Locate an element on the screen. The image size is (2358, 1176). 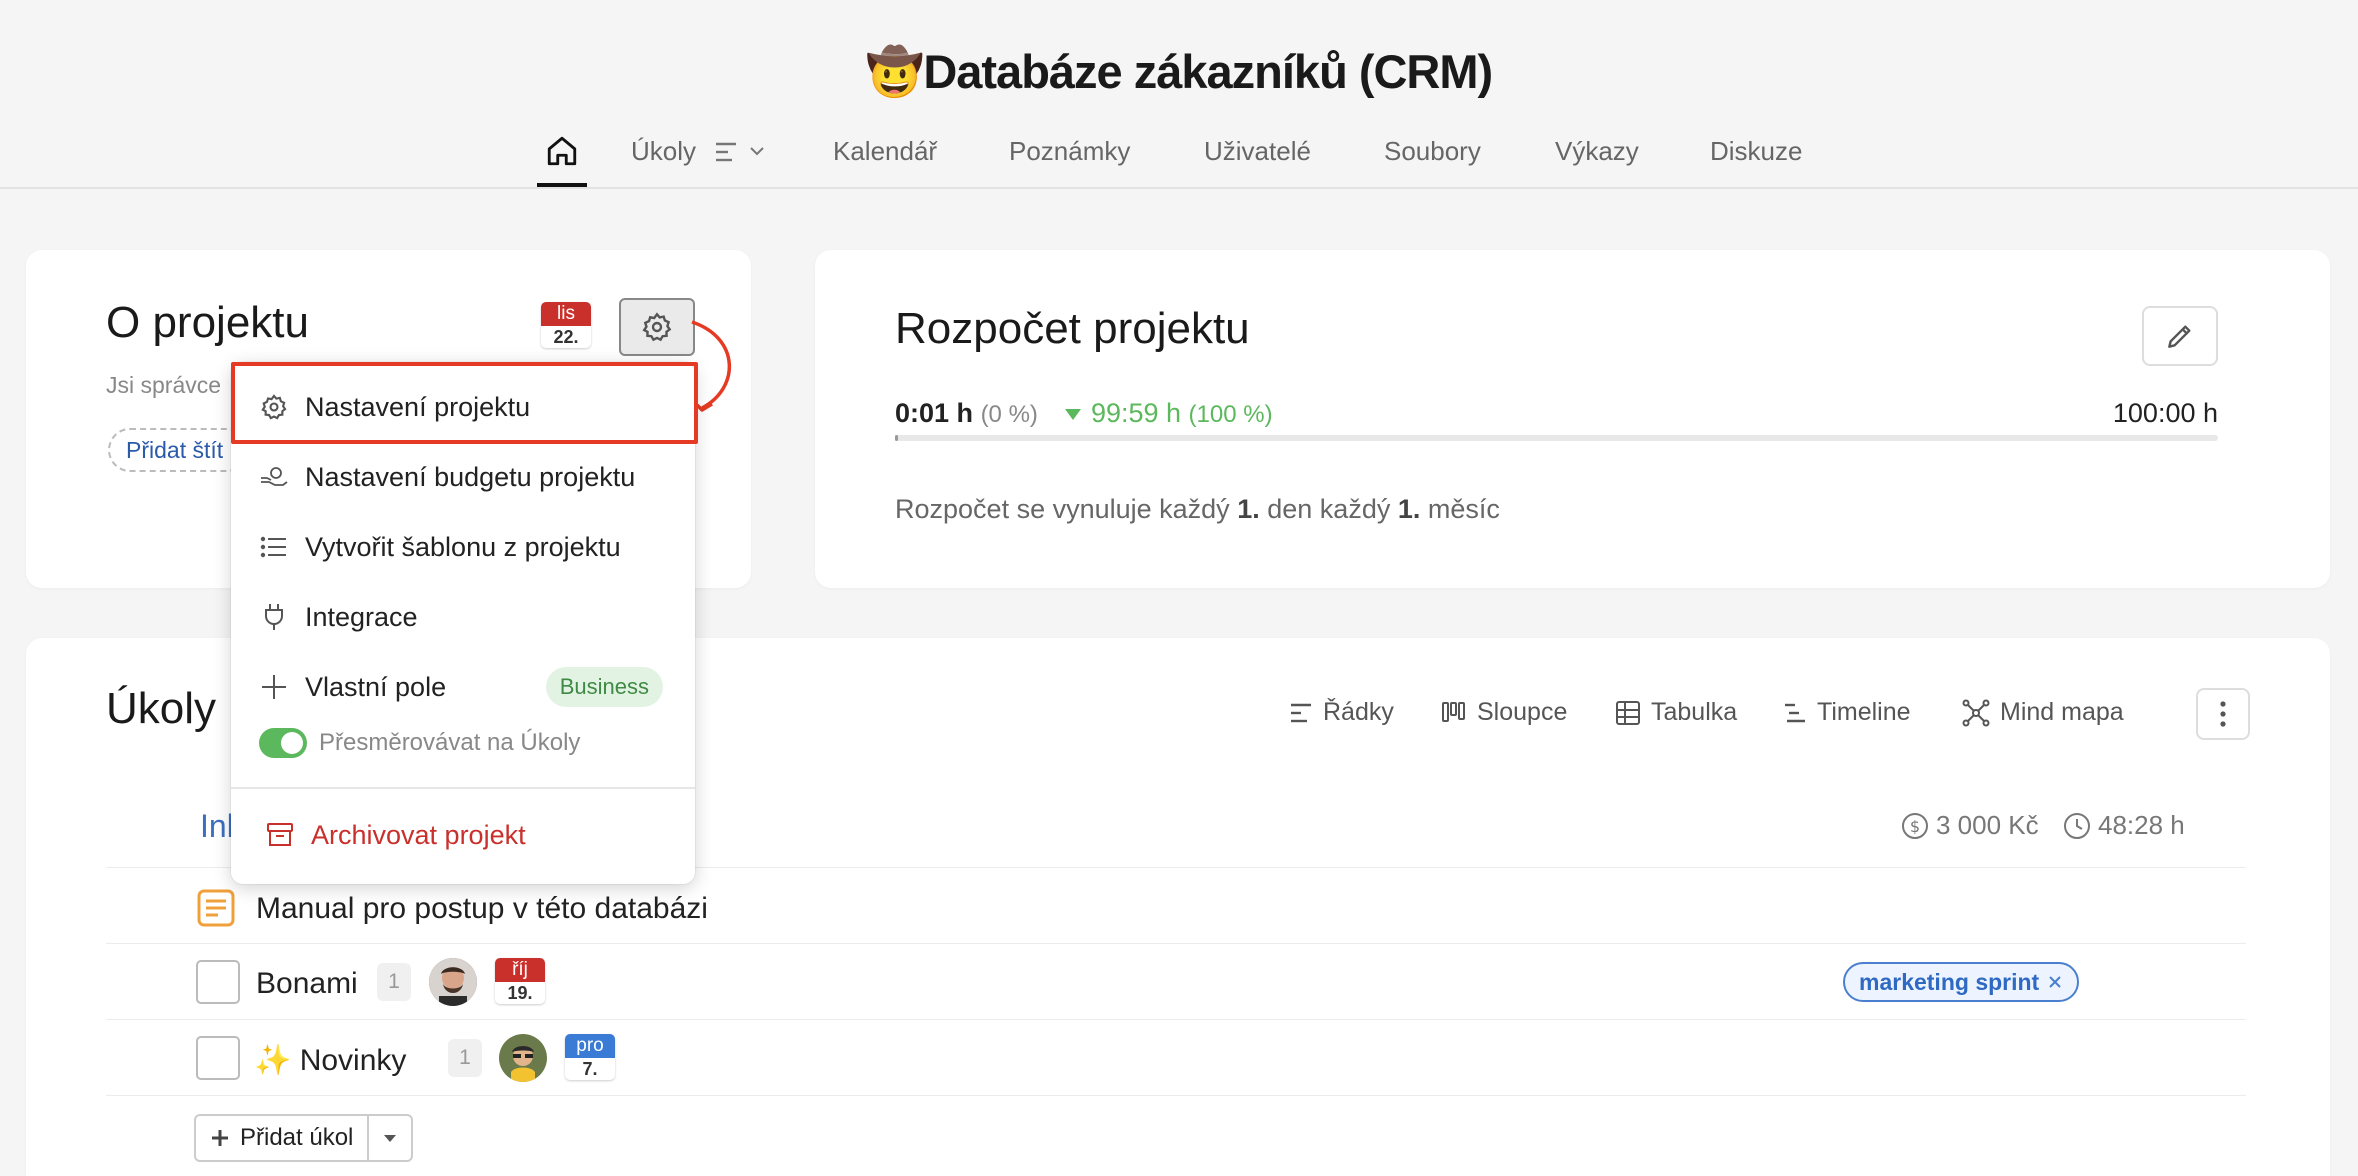
list-icon is located at coordinates (274, 547).